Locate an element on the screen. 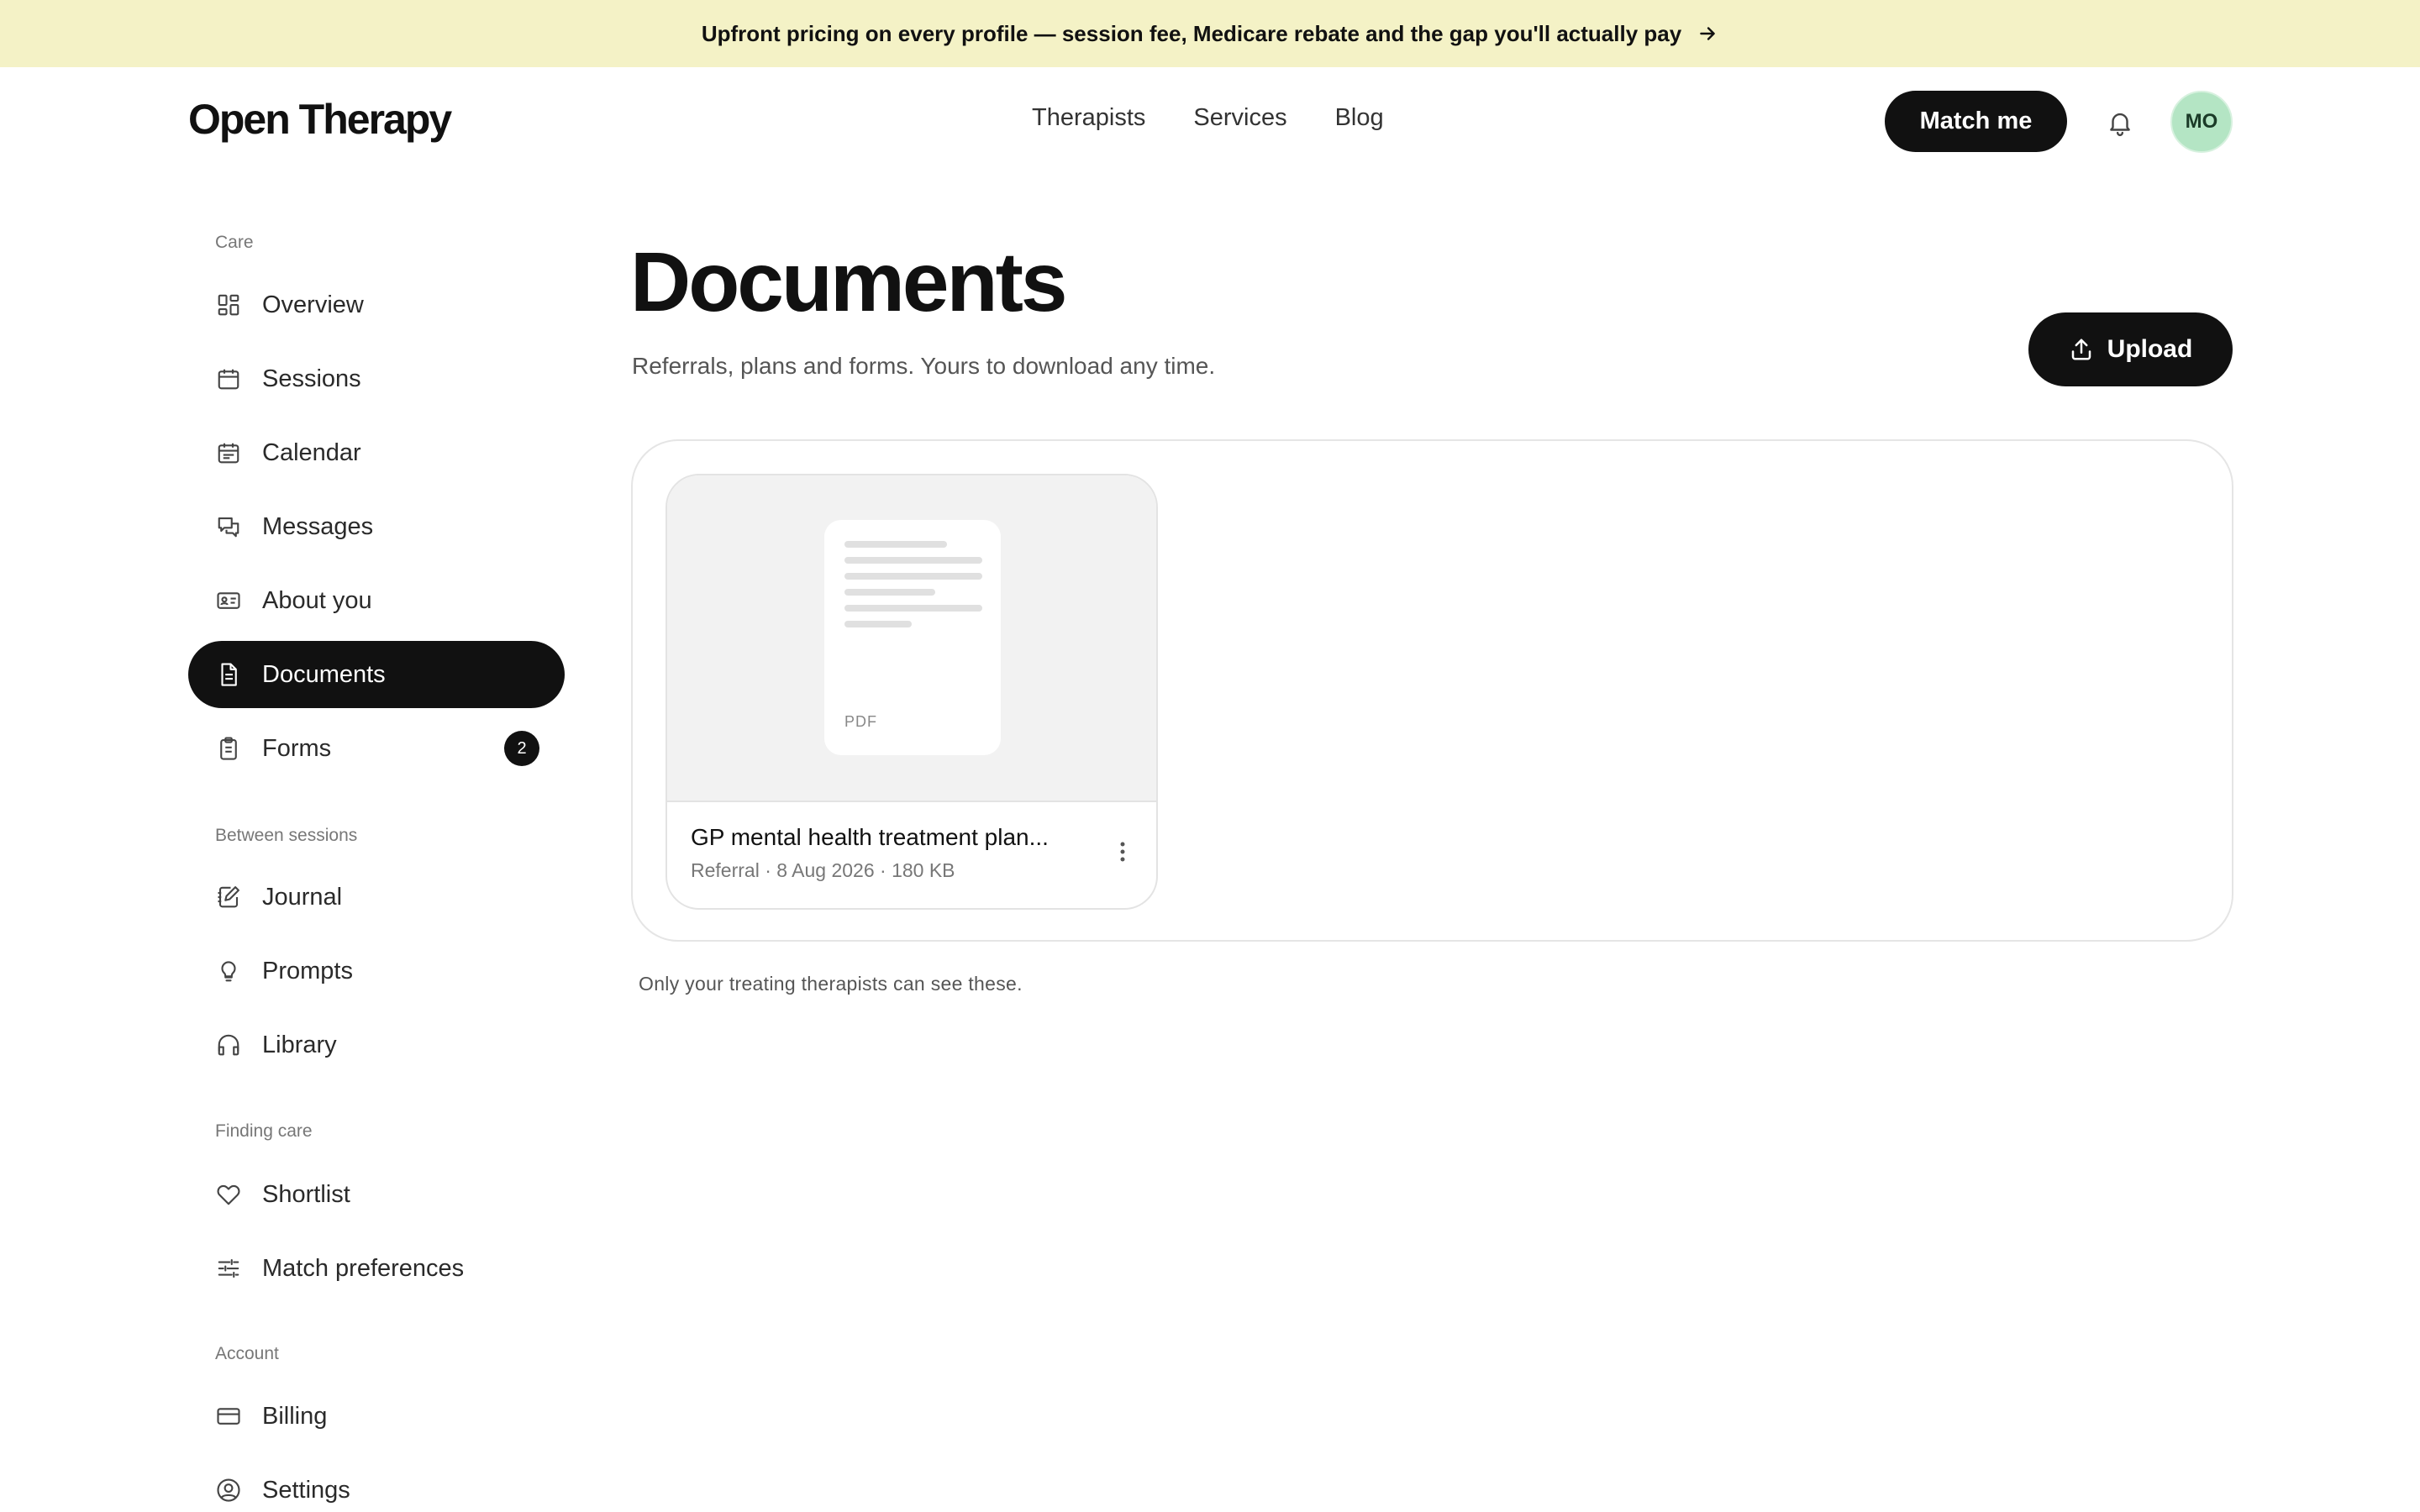 This screenshot has width=2420, height=1512. sidebar-item-sessions: Sessions is located at coordinates (376, 378).